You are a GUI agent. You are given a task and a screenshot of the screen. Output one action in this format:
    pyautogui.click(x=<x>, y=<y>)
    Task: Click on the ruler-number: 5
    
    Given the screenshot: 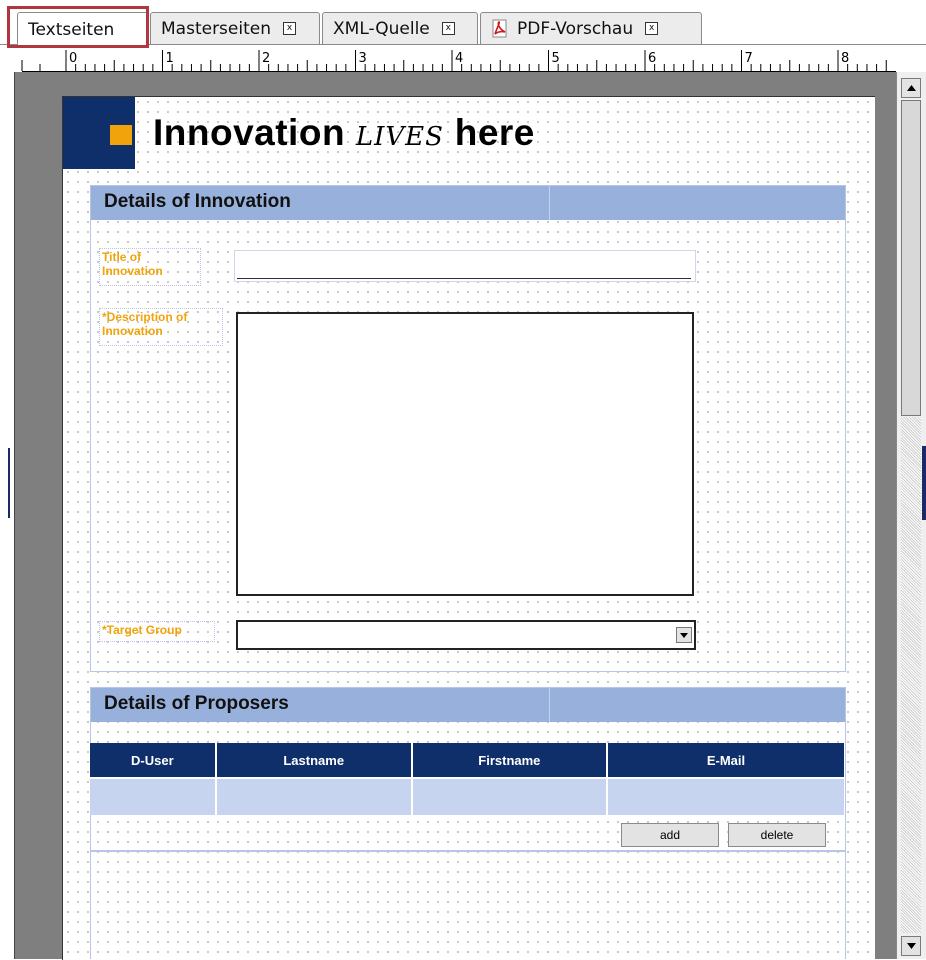 What is the action you would take?
    pyautogui.click(x=556, y=58)
    